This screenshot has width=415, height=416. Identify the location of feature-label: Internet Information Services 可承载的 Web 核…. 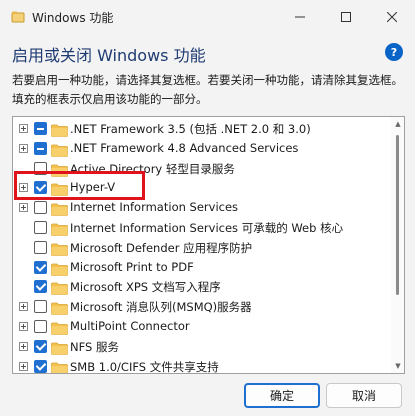
(207, 228).